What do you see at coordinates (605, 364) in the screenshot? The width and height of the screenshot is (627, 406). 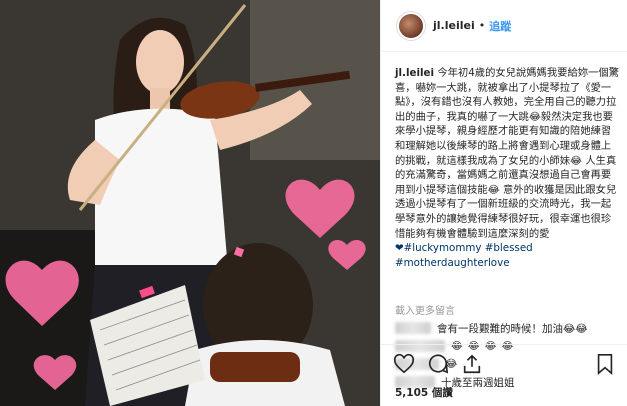 I see `bookmark-icon` at bounding box center [605, 364].